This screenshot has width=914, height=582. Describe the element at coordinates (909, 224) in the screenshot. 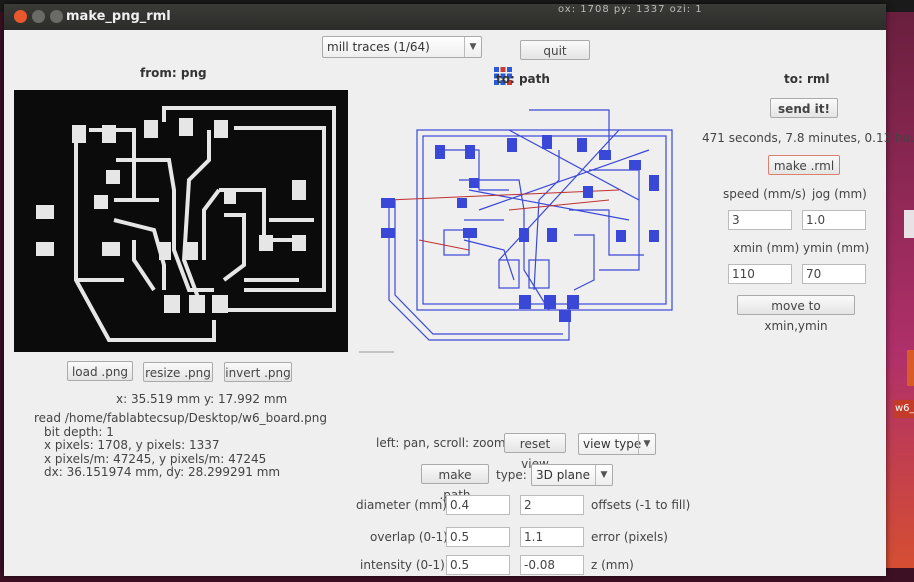

I see `desktop-file-icon` at that location.